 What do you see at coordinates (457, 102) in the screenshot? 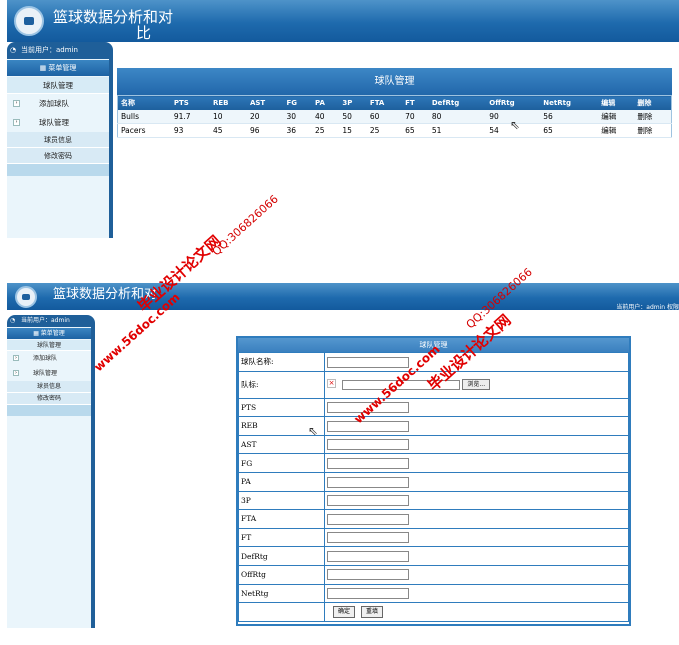
I see `col-defrtg: DefRtg` at bounding box center [457, 102].